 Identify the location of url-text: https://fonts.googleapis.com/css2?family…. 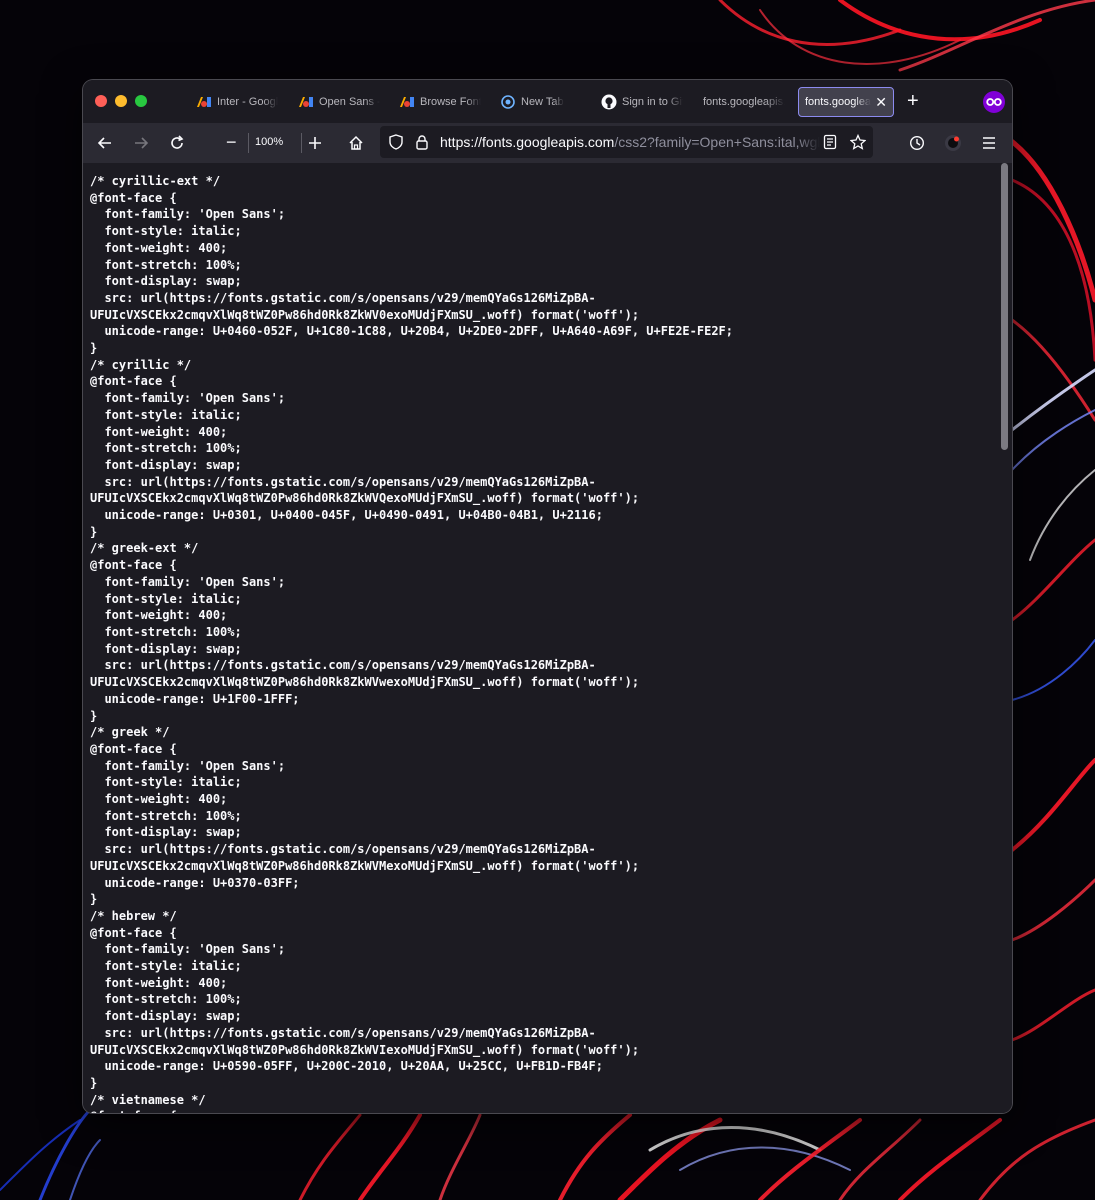
(630, 142).